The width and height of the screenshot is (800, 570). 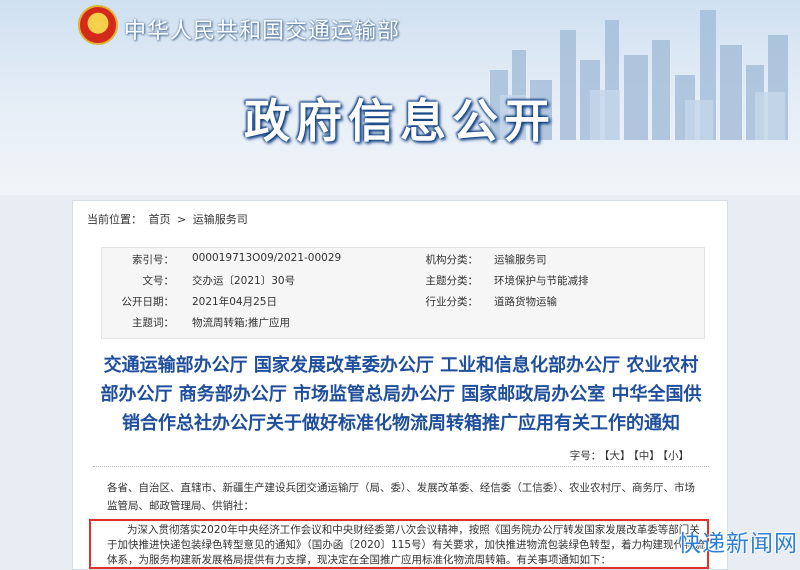 I want to click on breadcrumb-label: 当前位置：, so click(x=114, y=219).